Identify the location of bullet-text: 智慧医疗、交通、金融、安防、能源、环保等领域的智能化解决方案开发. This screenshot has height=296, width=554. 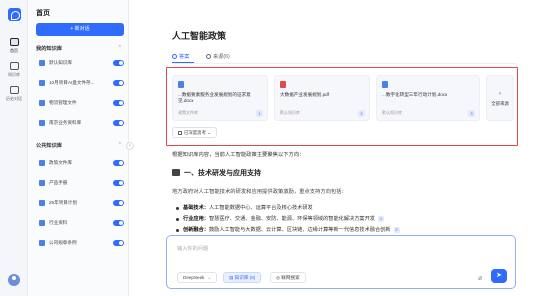
(291, 219).